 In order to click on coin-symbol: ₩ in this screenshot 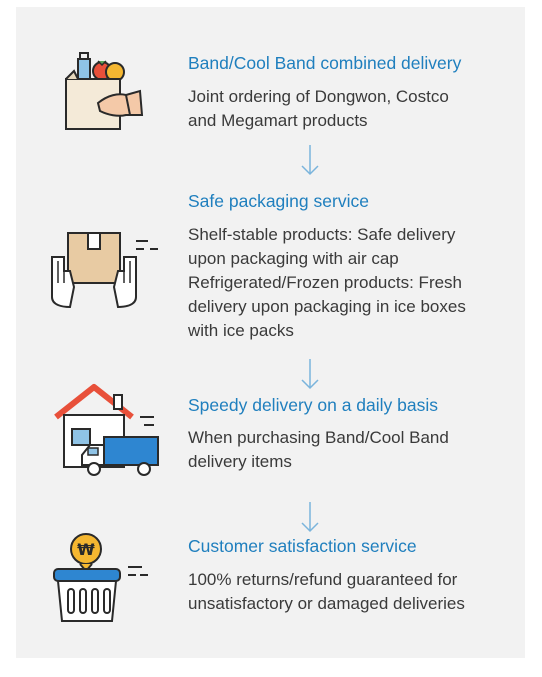, I will do `click(86, 549)`.